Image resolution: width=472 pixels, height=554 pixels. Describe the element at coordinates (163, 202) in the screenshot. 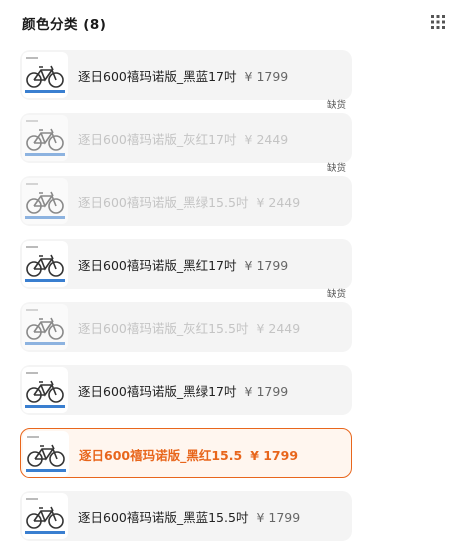

I see `option-name: 逐日600禧玛诺版_黑绿15.5吋` at that location.